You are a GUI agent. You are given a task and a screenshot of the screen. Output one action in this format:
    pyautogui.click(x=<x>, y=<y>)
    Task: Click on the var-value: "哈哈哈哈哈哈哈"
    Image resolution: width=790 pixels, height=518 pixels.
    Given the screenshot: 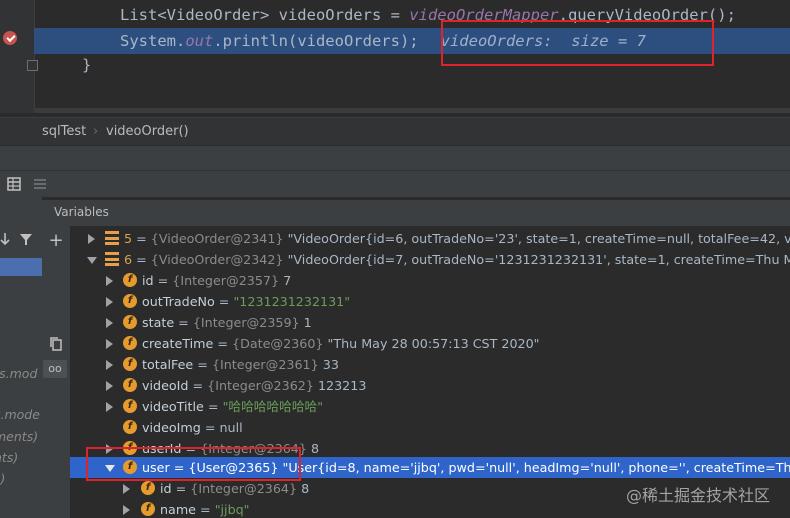 What is the action you would take?
    pyautogui.click(x=273, y=406)
    